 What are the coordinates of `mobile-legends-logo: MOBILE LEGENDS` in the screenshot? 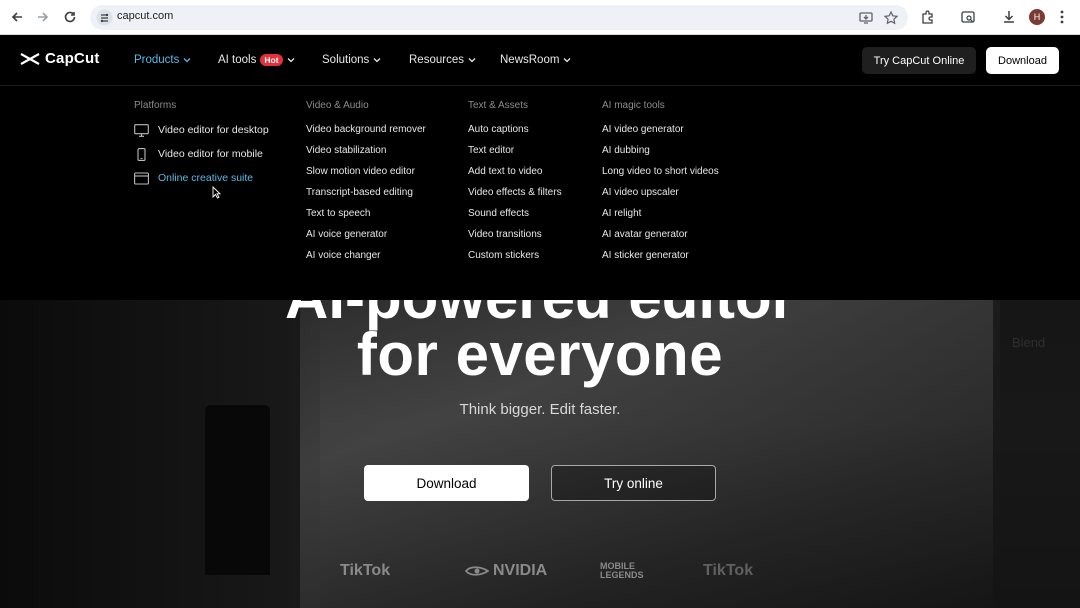 It's located at (630, 571).